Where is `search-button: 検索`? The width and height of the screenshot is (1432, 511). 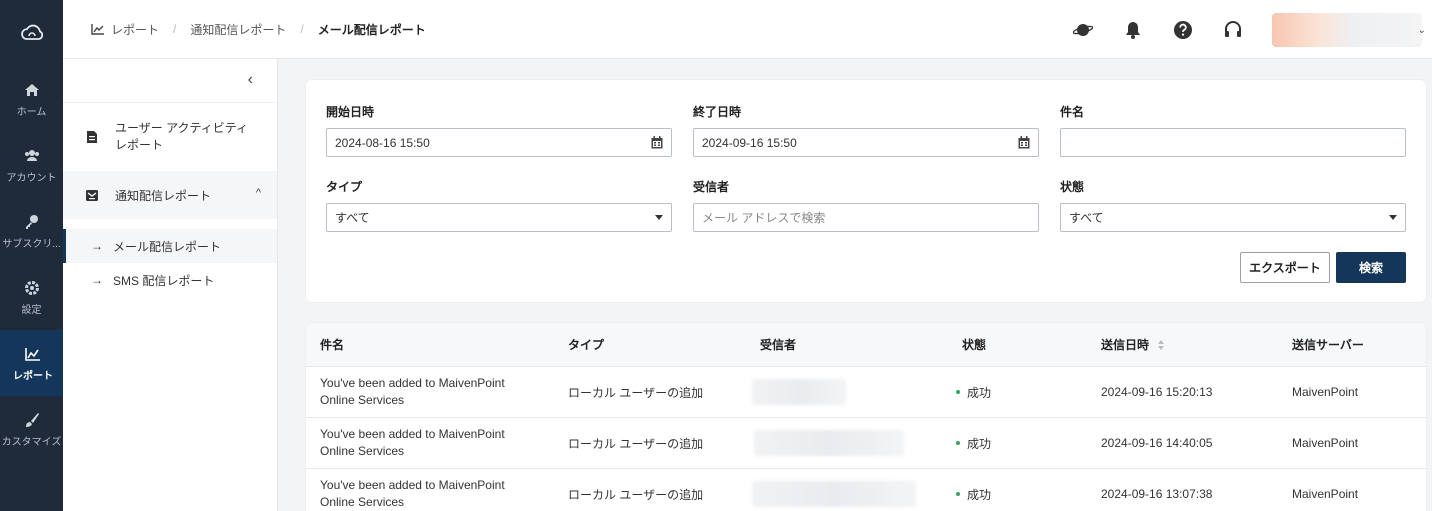
search-button: 検索 is located at coordinates (1371, 267).